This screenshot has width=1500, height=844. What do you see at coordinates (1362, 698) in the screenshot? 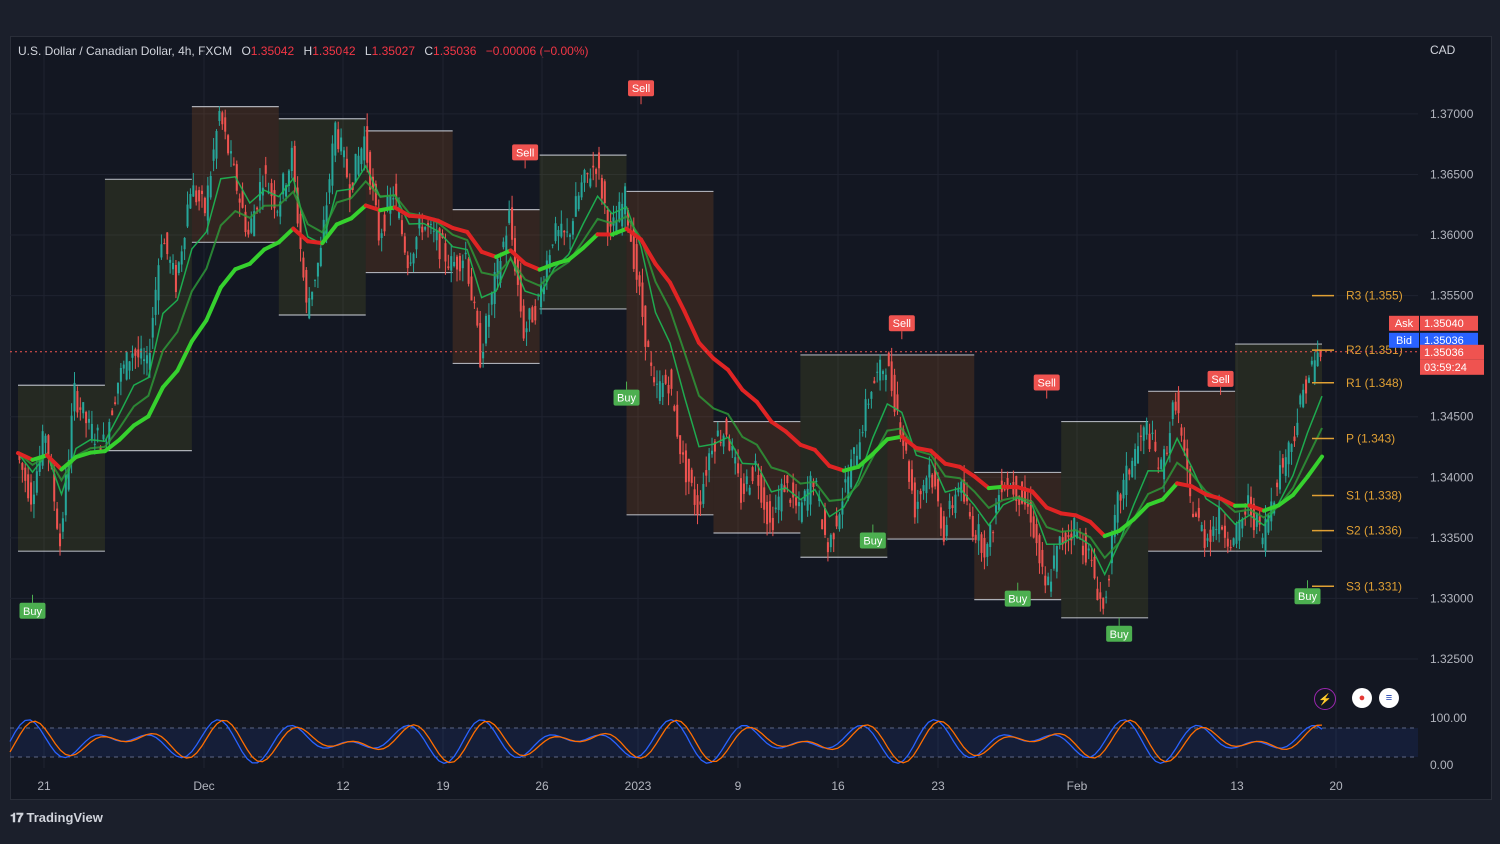
I see `canada-flag-icon: ●` at bounding box center [1362, 698].